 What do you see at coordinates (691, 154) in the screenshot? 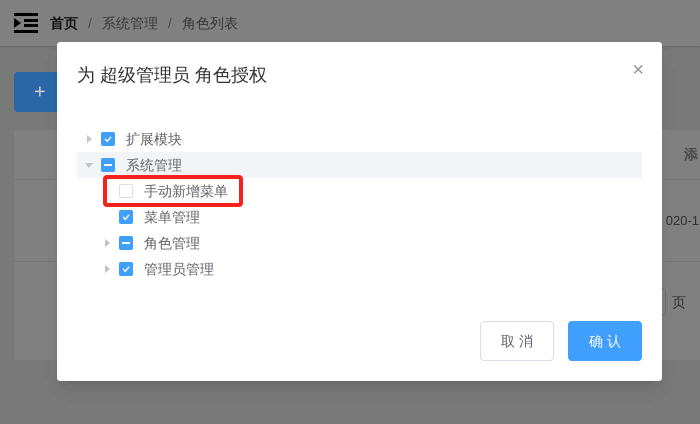
I see `table-header-cell-text: 添` at bounding box center [691, 154].